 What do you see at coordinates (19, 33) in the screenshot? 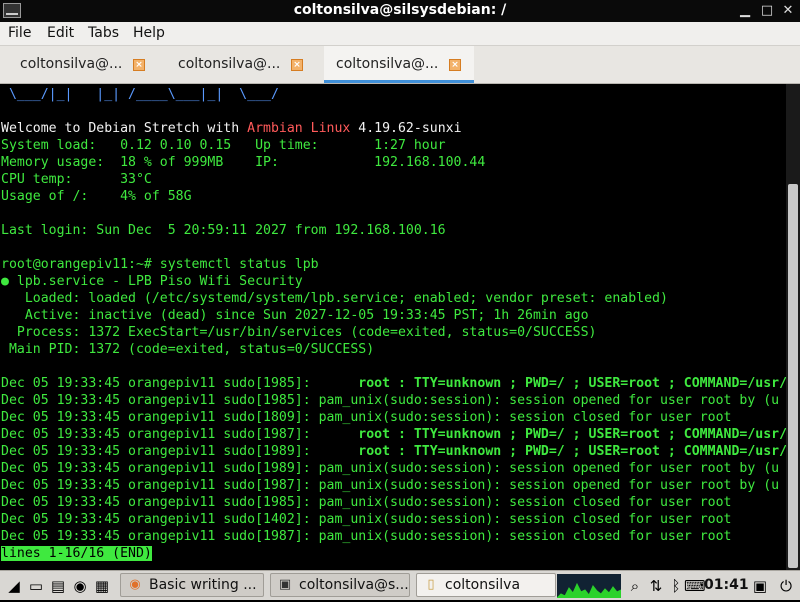
I see `menu-file: File` at bounding box center [19, 33].